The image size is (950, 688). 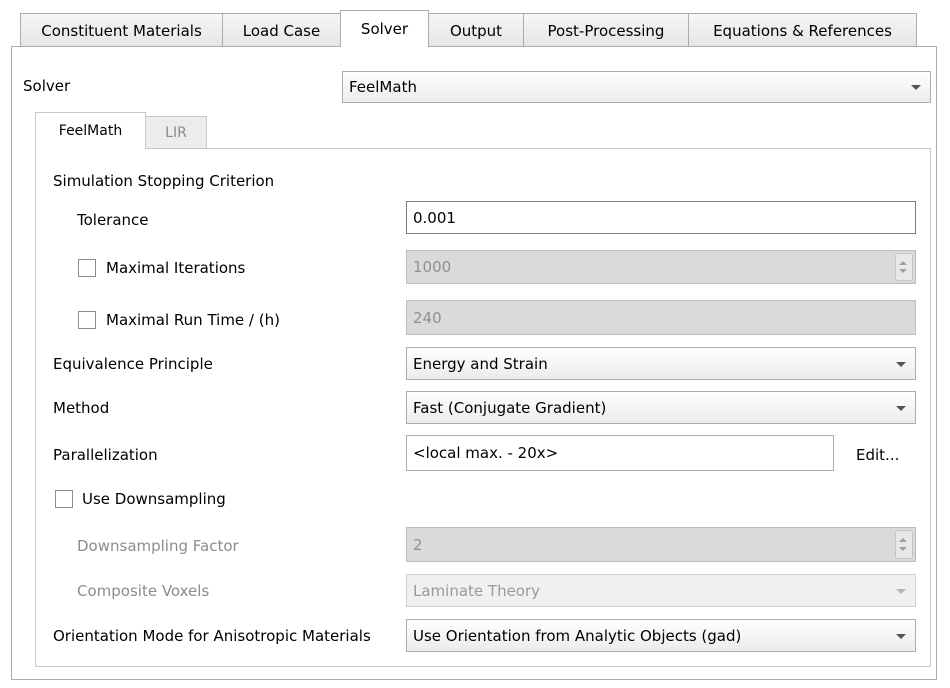 I want to click on composite-voxels-label: Composite Voxels, so click(x=143, y=591).